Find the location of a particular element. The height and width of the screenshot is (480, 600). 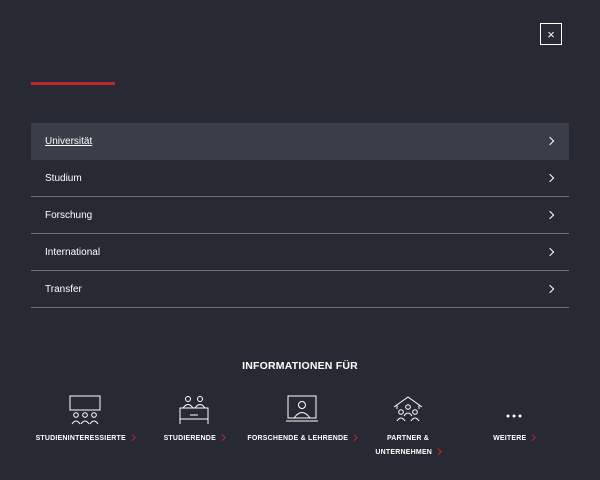

menu-item-forschung: Forschung is located at coordinates (300, 215).